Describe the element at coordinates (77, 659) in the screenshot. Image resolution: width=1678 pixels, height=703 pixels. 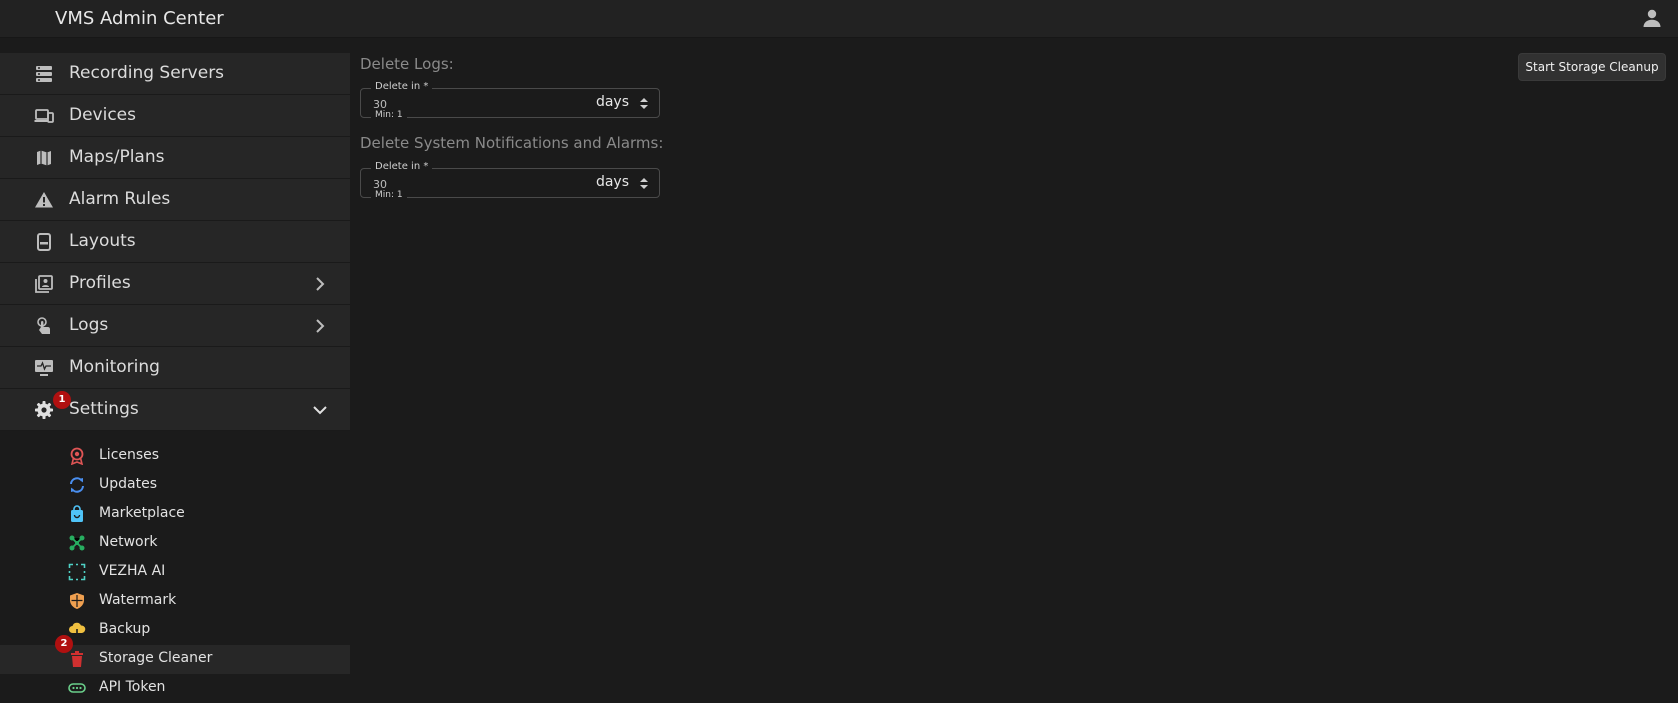
I see `trash-icon` at that location.